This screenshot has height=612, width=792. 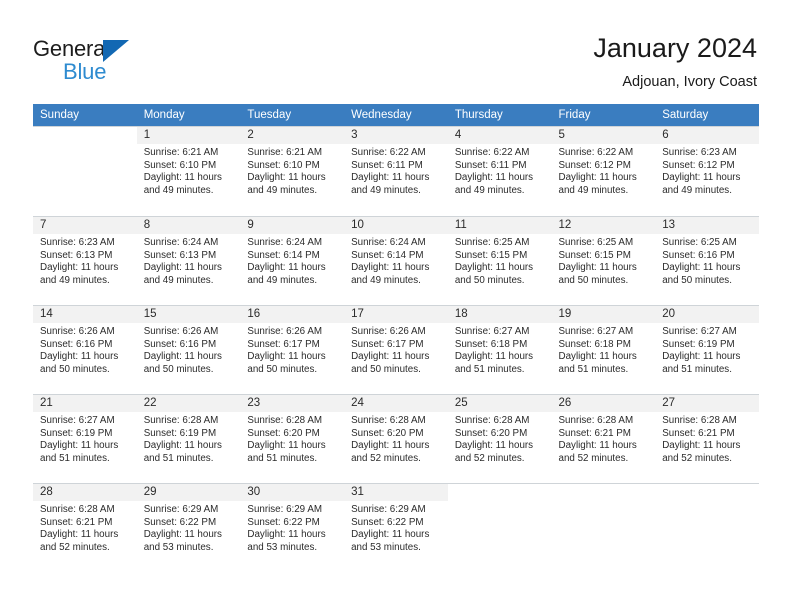 I want to click on logo-text-blue: Blue, so click(x=85, y=71).